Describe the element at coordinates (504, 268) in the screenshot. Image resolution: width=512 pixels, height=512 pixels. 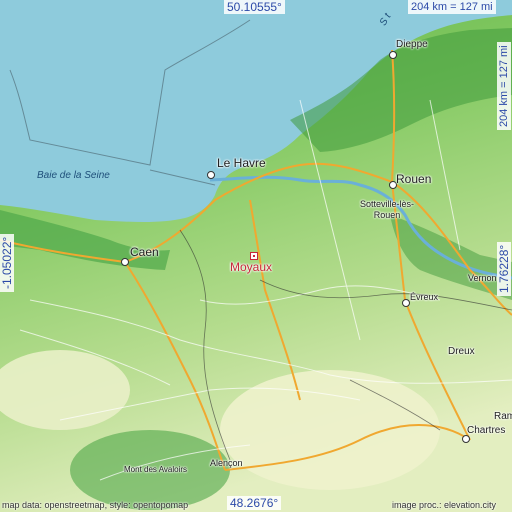
I see `coord-right: 1.76228°` at that location.